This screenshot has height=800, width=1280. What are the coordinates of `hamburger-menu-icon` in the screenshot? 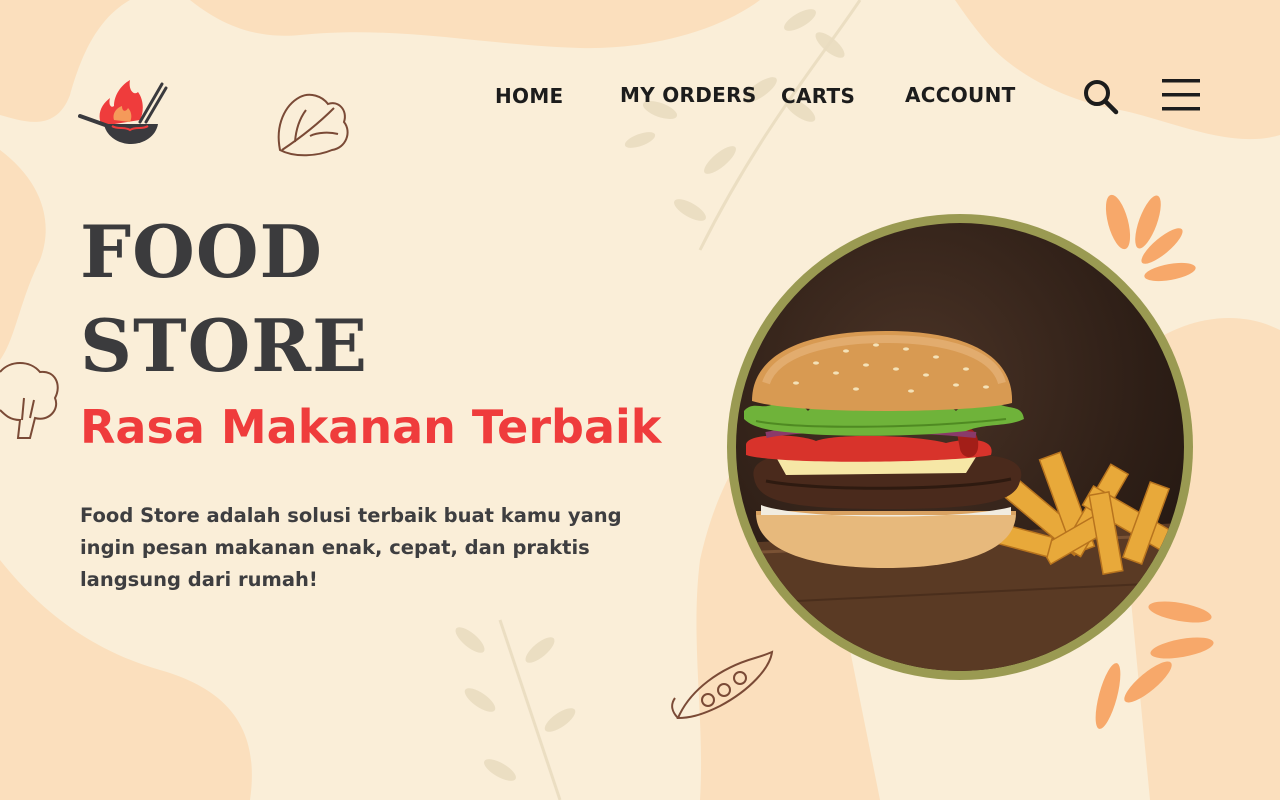 It's located at (1181, 95).